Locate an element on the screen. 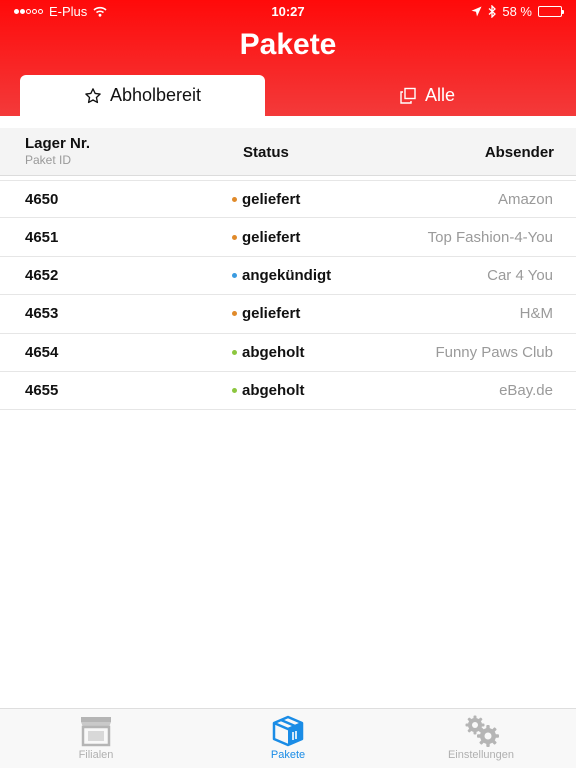  table-row: 4650 geliefert Amazon is located at coordinates (288, 199).